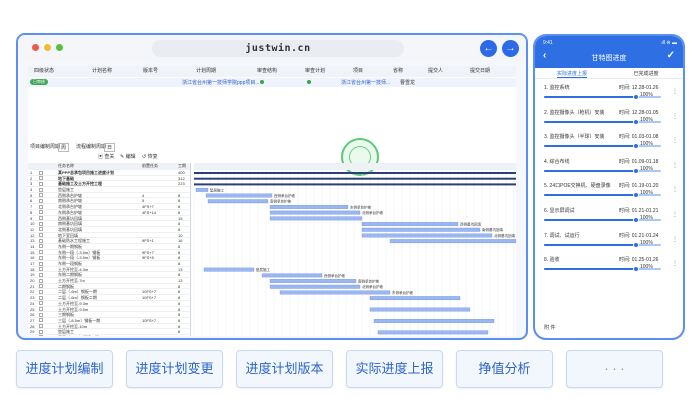  I want to click on table-cell: 22, so click(32, 292).